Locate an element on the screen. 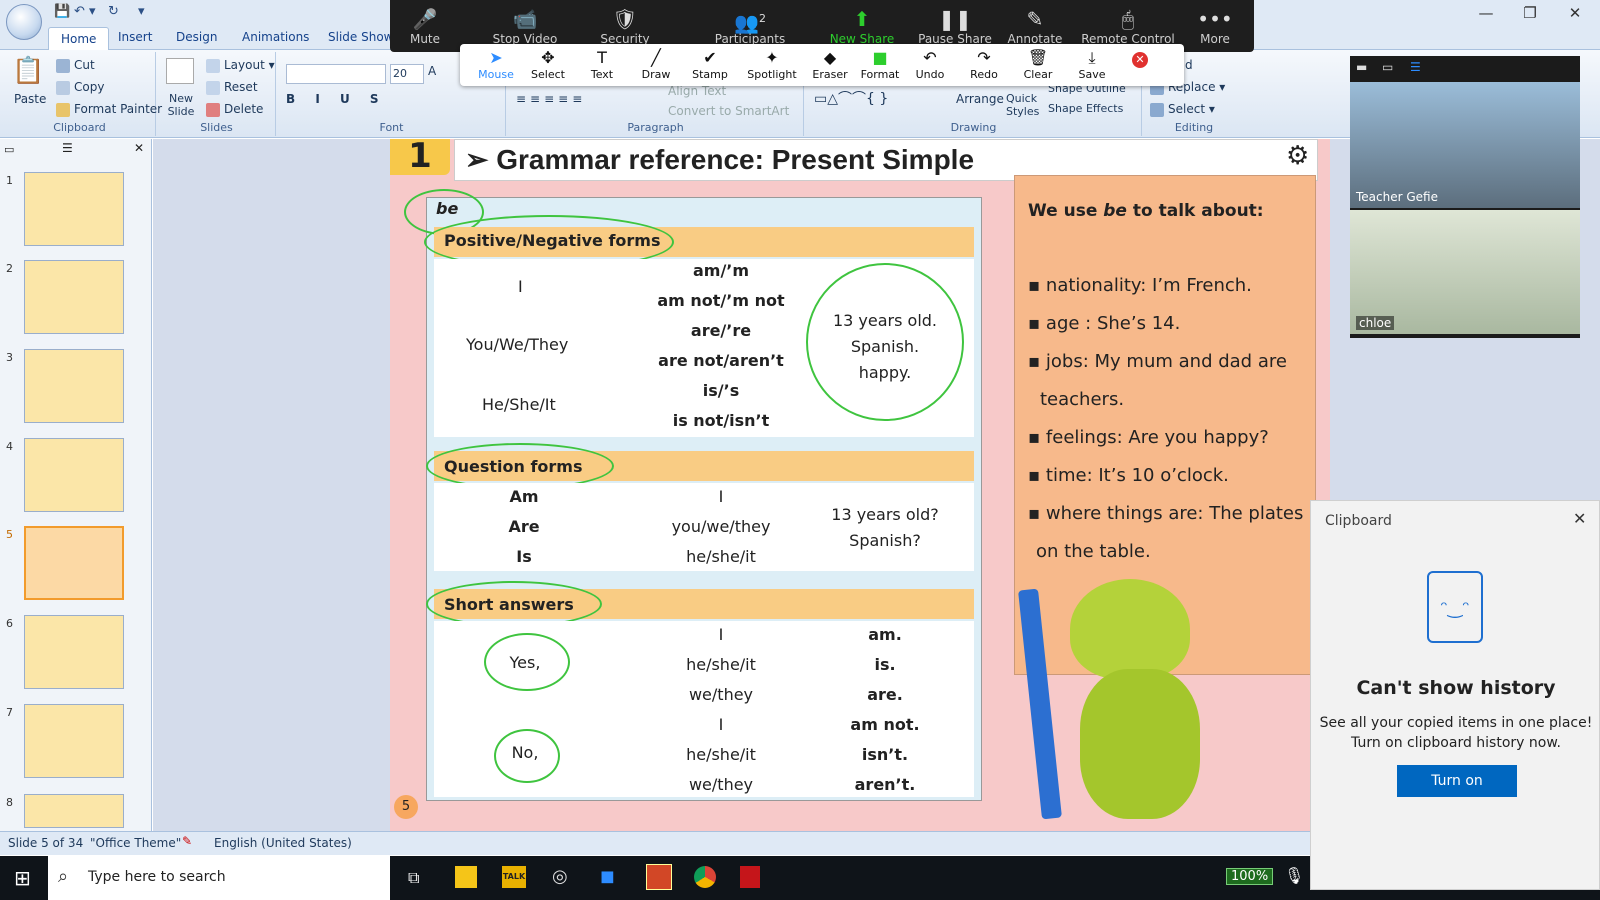  eraser-tool: ◆ Eraser is located at coordinates (830, 64).